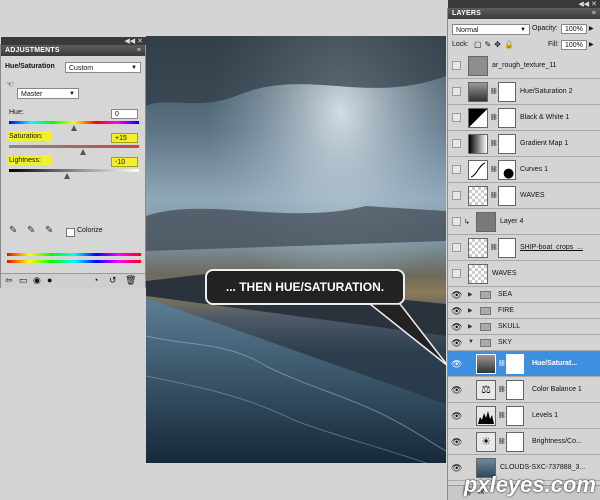 The height and width of the screenshot is (500, 600). I want to click on group-name: SEA, so click(505, 294).